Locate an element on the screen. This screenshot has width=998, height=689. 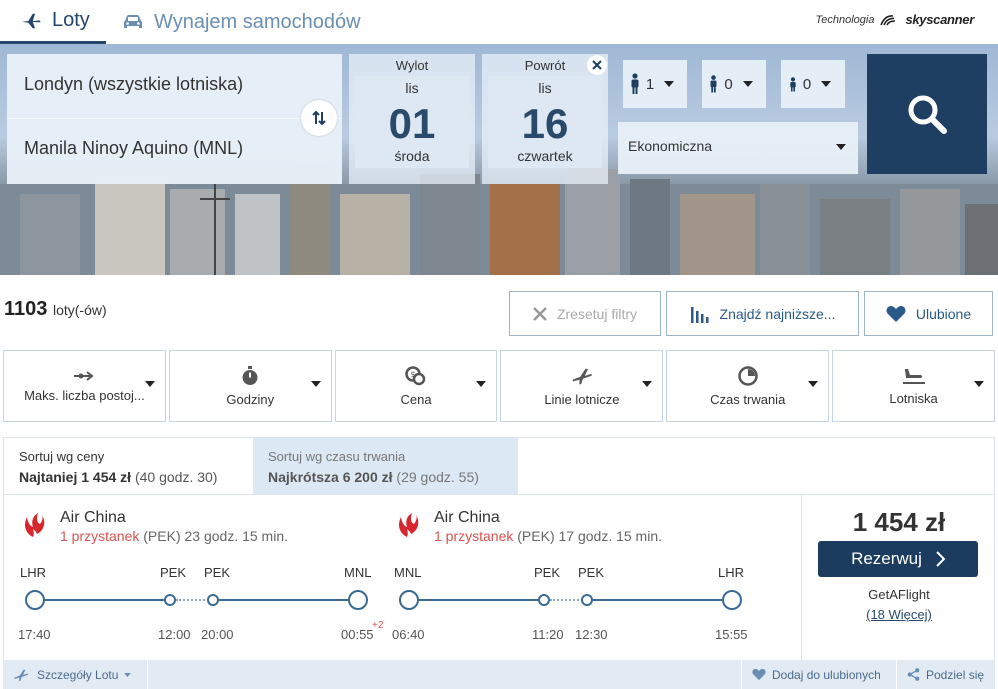
departure-time: 06:40 is located at coordinates (408, 634).